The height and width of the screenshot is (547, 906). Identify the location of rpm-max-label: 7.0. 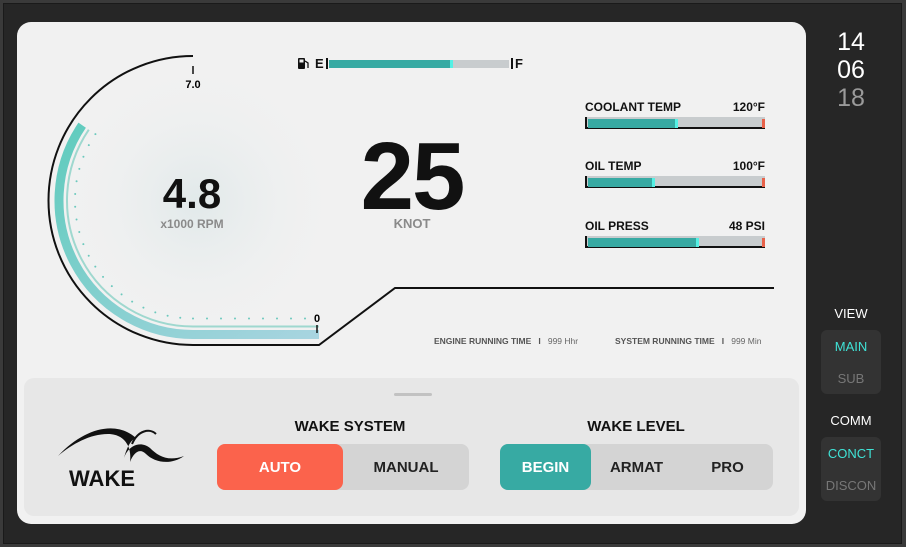
(192, 85).